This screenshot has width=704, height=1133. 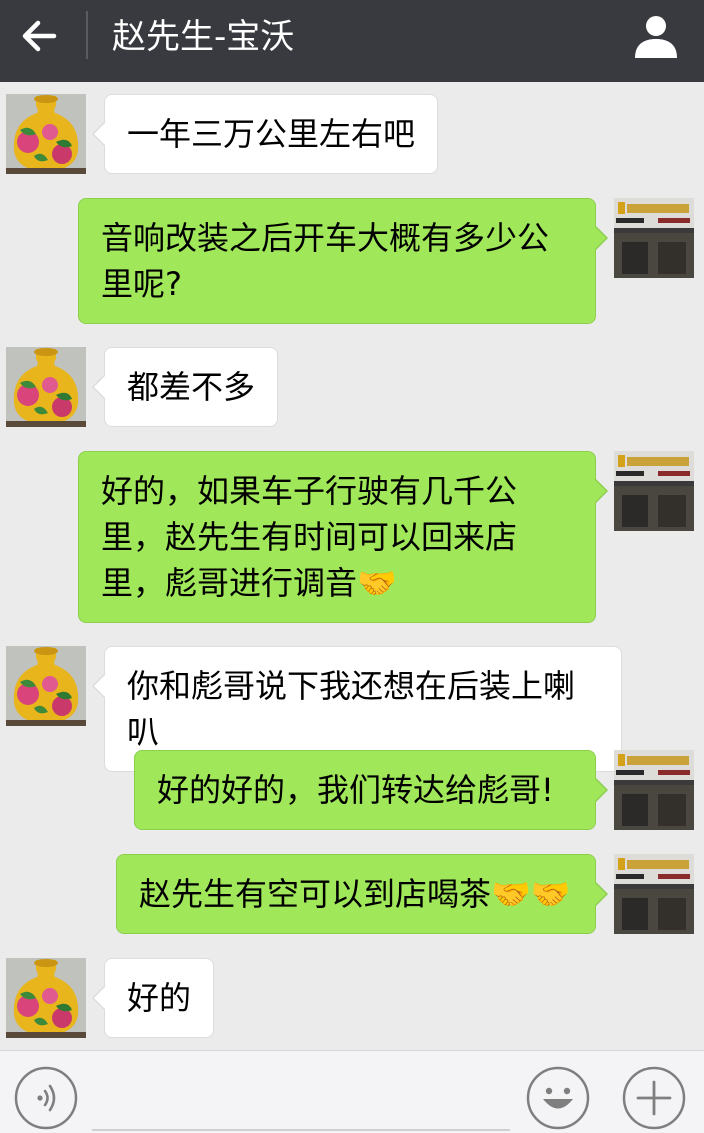 I want to click on chat-info-button, so click(x=656, y=36).